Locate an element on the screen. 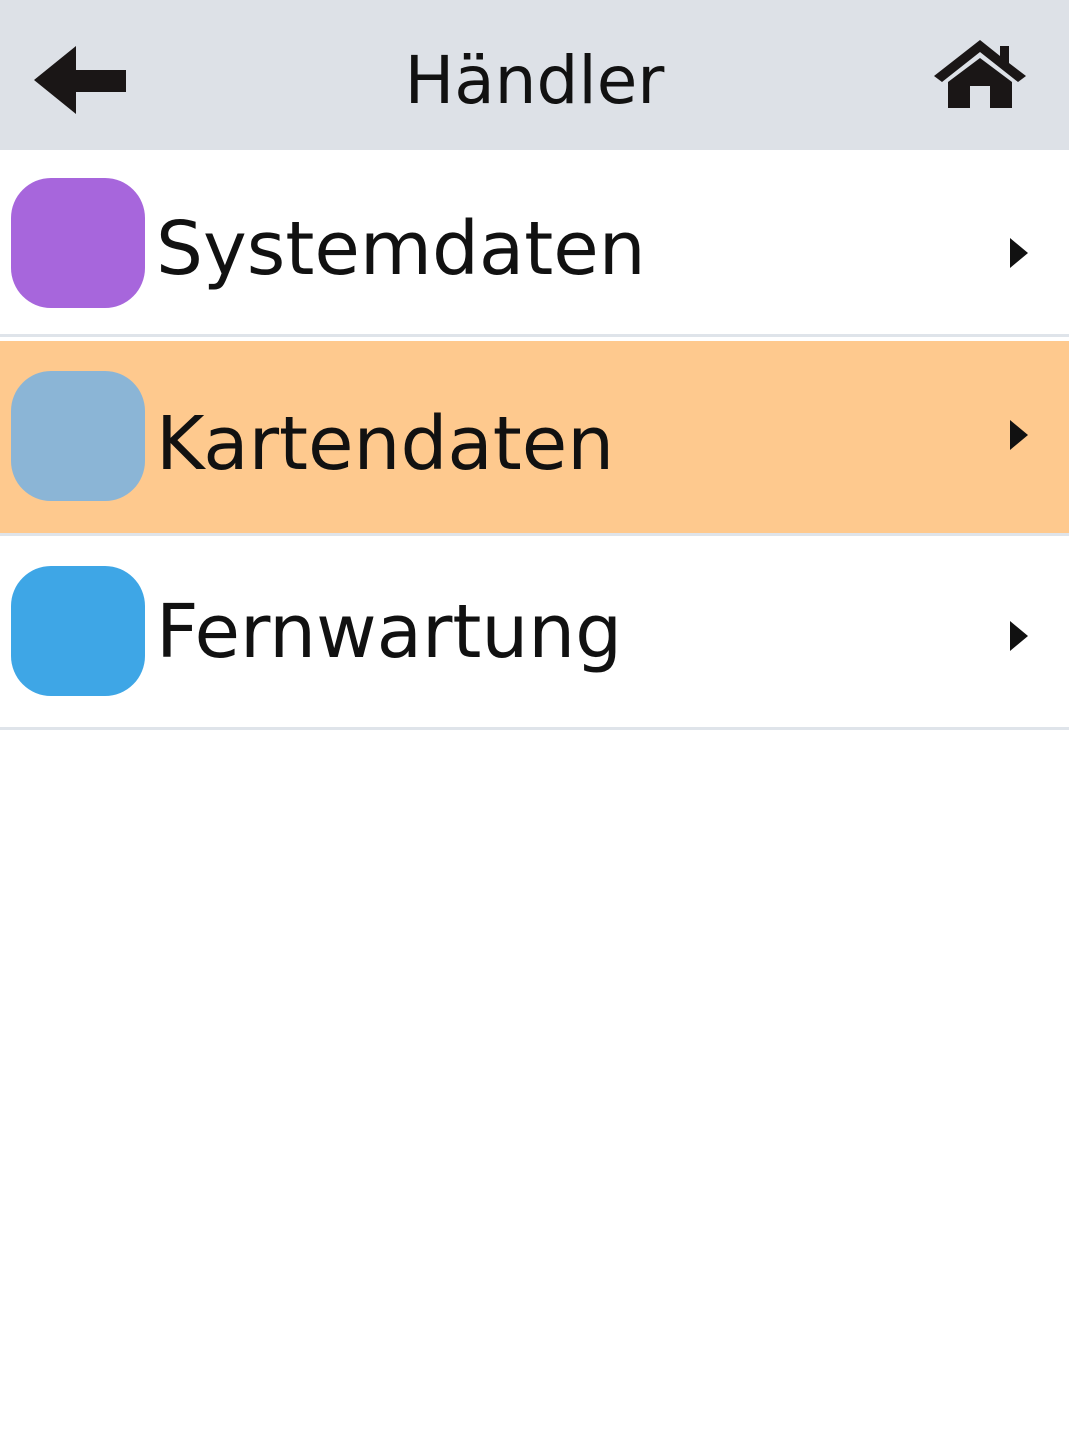 The image size is (1069, 1440). menu-item-systemdaten: Systemdaten is located at coordinates (534, 242).